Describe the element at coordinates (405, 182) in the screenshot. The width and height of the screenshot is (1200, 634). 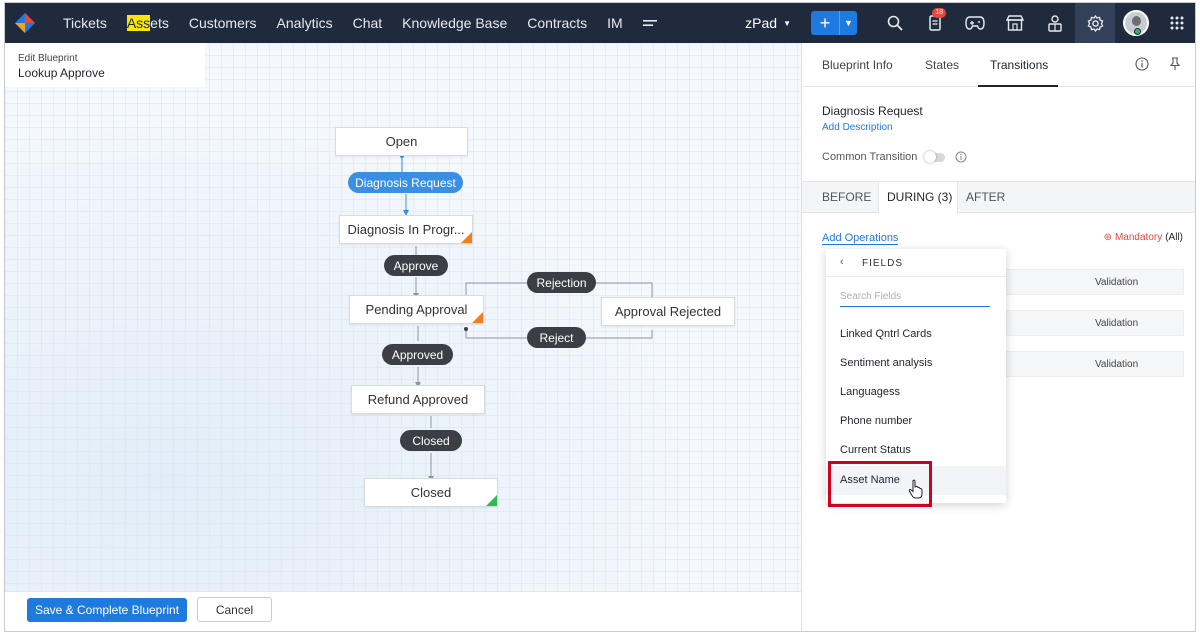
I see `transition-diagnosis-request: Diagnosis Request` at that location.